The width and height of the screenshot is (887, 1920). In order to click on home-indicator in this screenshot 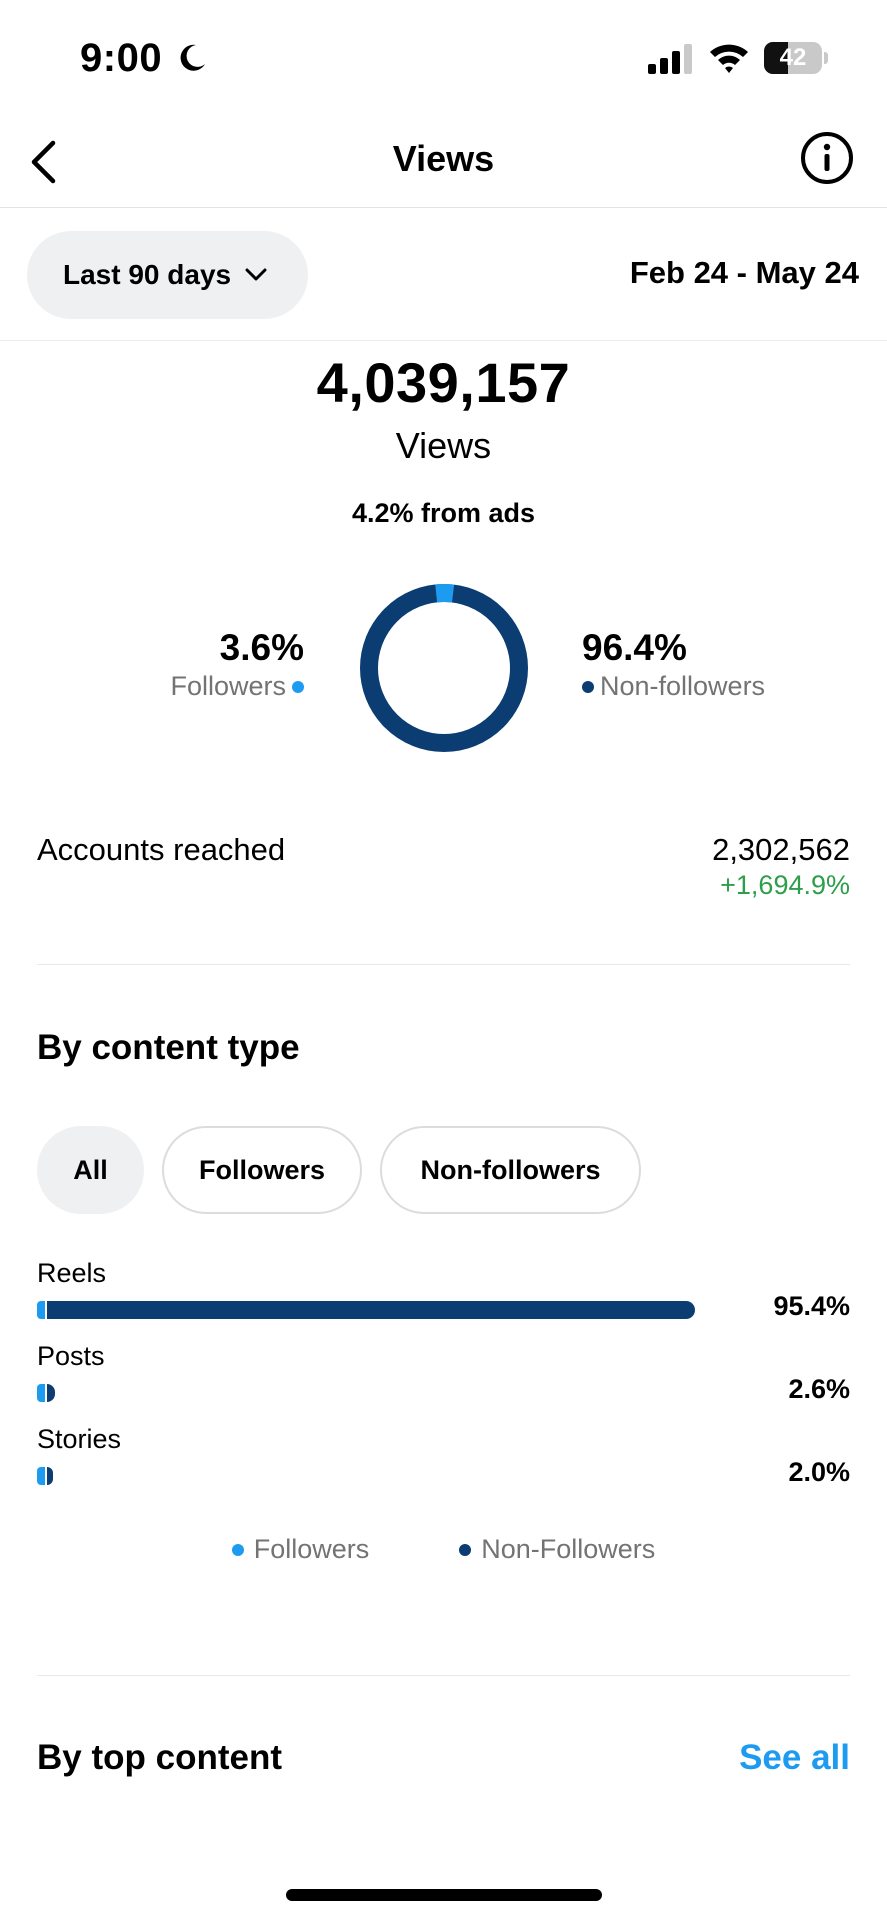, I will do `click(444, 1895)`.